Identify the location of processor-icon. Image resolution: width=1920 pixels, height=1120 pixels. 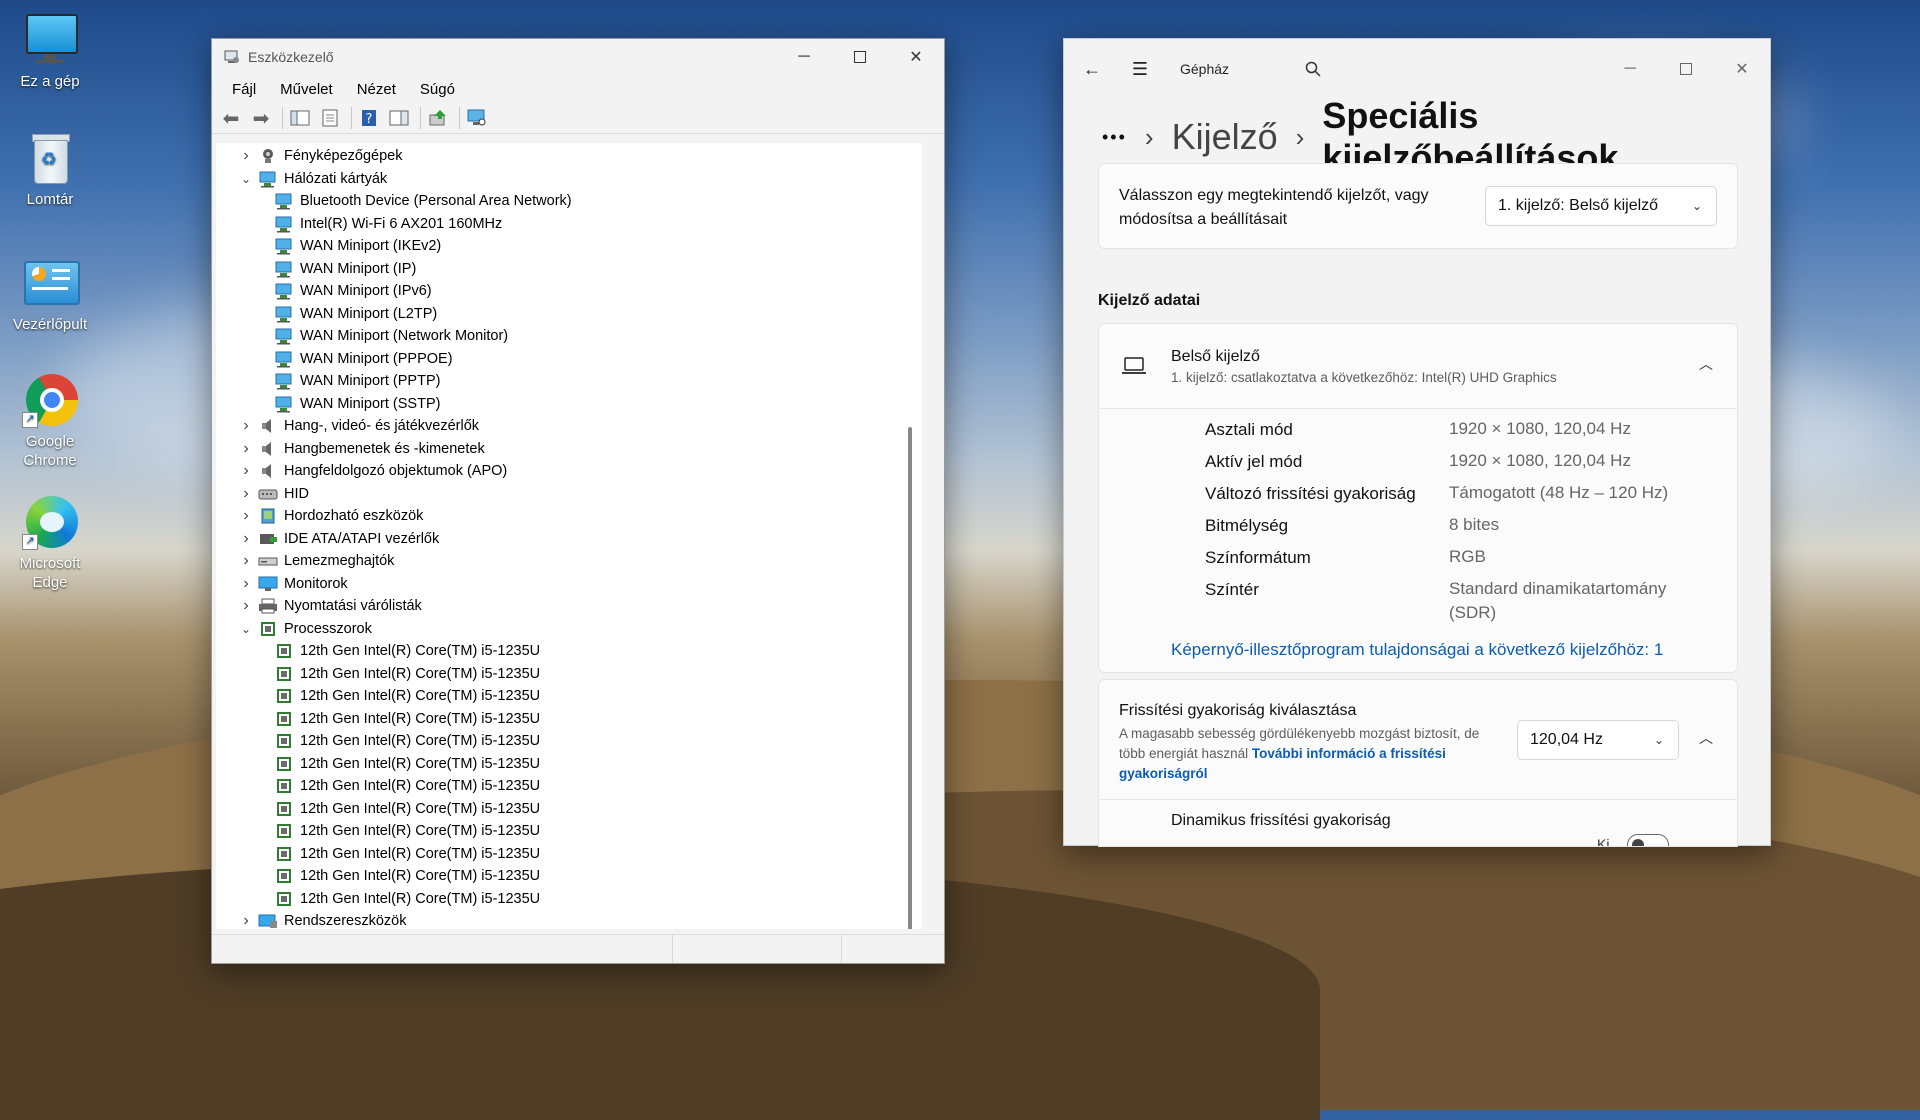
(284, 764).